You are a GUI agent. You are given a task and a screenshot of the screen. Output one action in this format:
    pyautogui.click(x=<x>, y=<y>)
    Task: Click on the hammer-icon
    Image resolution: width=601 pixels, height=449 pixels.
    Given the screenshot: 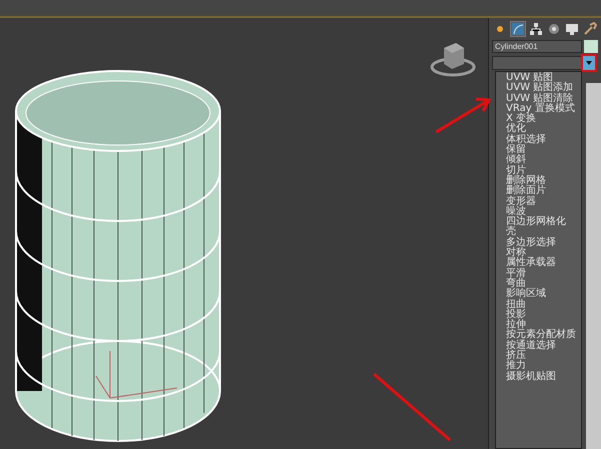 What is the action you would take?
    pyautogui.click(x=590, y=29)
    